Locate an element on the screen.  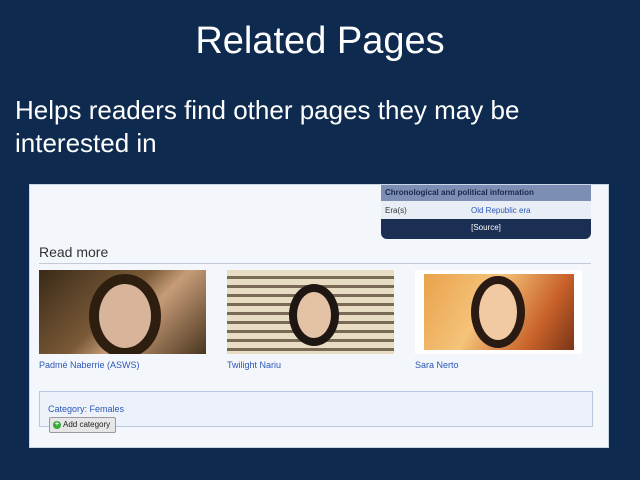
category-link: Category: Females is located at coordinates (86, 409).